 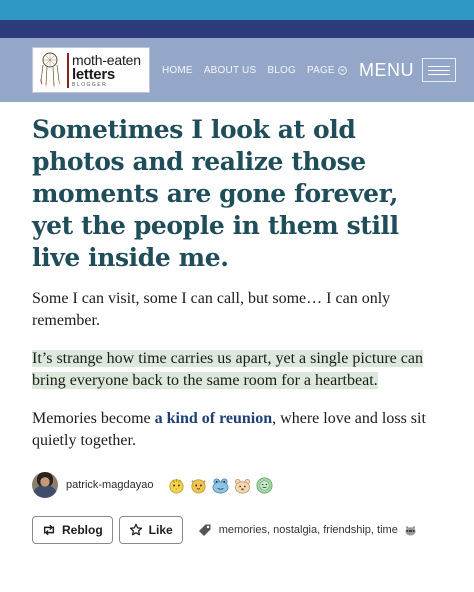 I want to click on tag-icon, so click(x=205, y=530).